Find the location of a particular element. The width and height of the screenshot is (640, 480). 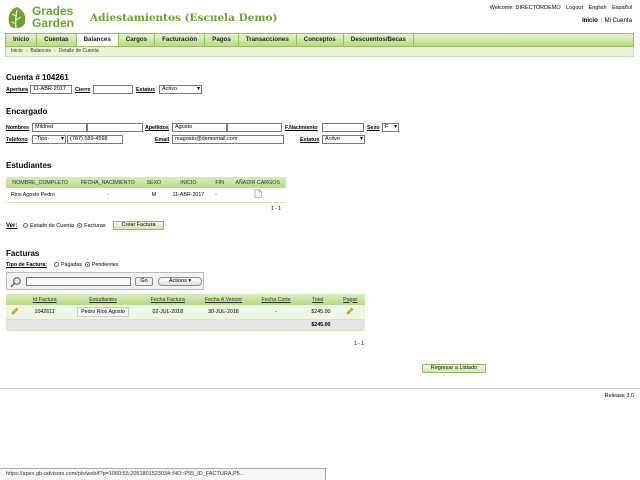

breadcrumb-balances: Balances is located at coordinates (40, 51).